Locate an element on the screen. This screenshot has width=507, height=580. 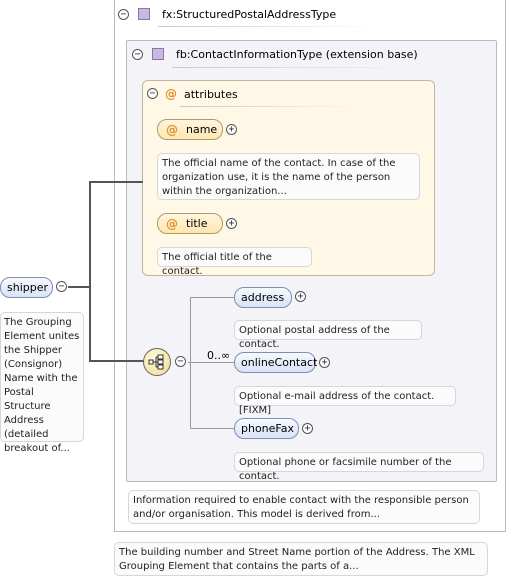
address-note: Optional postal address of the contact. is located at coordinates (328, 335).